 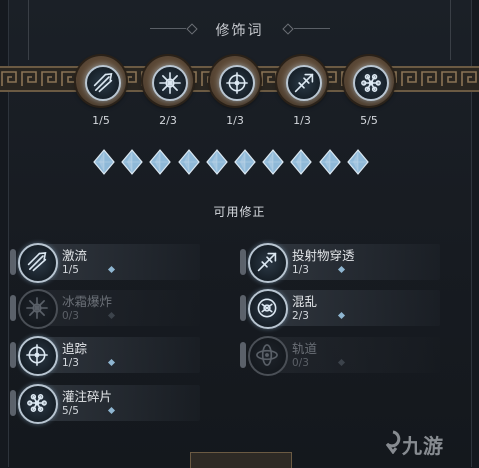 What do you see at coordinates (105, 262) in the screenshot?
I see `modifier-item: 激流 1/5` at bounding box center [105, 262].